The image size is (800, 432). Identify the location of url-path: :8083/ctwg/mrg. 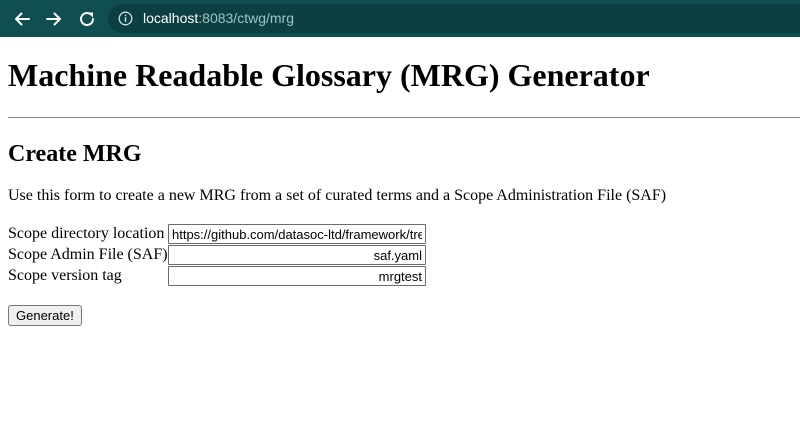
(246, 18).